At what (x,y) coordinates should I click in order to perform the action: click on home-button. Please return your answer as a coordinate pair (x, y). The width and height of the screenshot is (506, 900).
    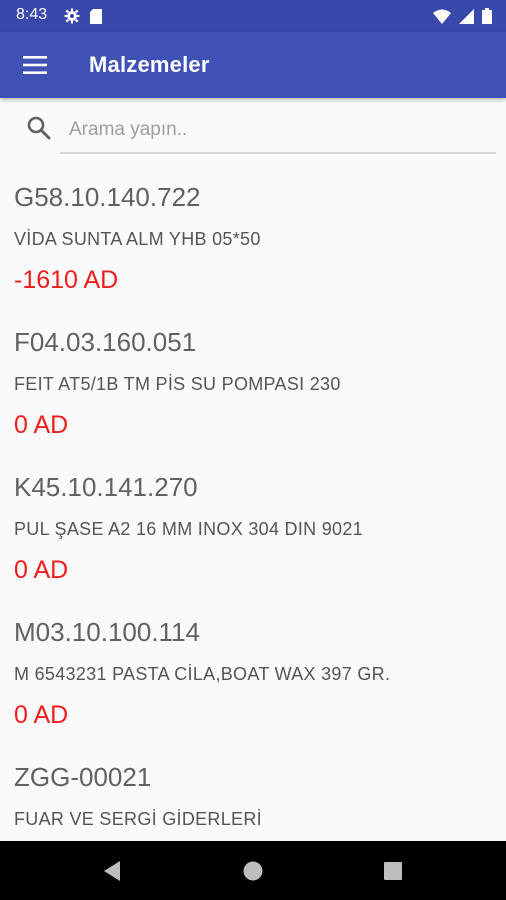
    Looking at the image, I should click on (253, 871).